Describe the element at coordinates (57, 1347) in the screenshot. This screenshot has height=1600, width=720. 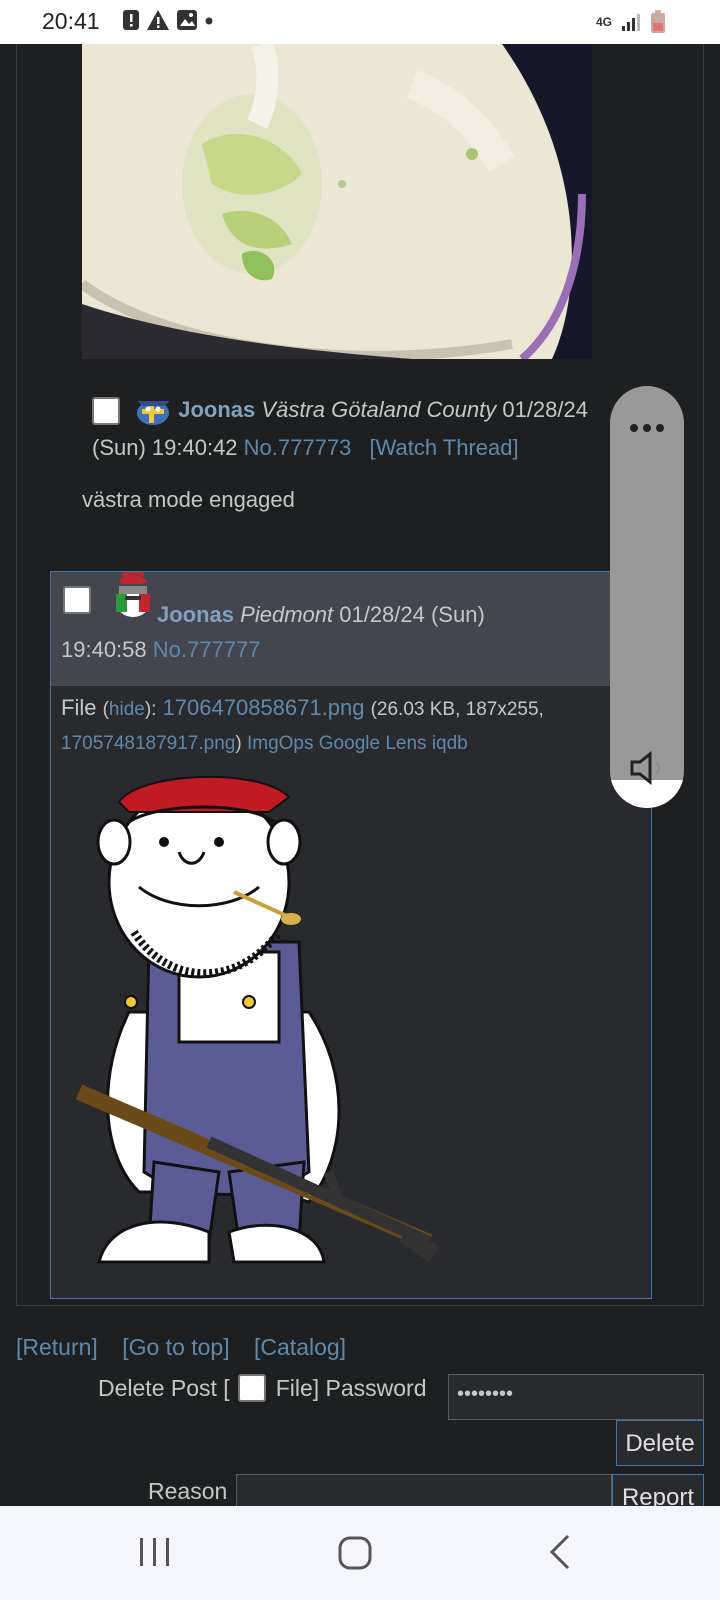
I see `return-link: [Return]` at that location.